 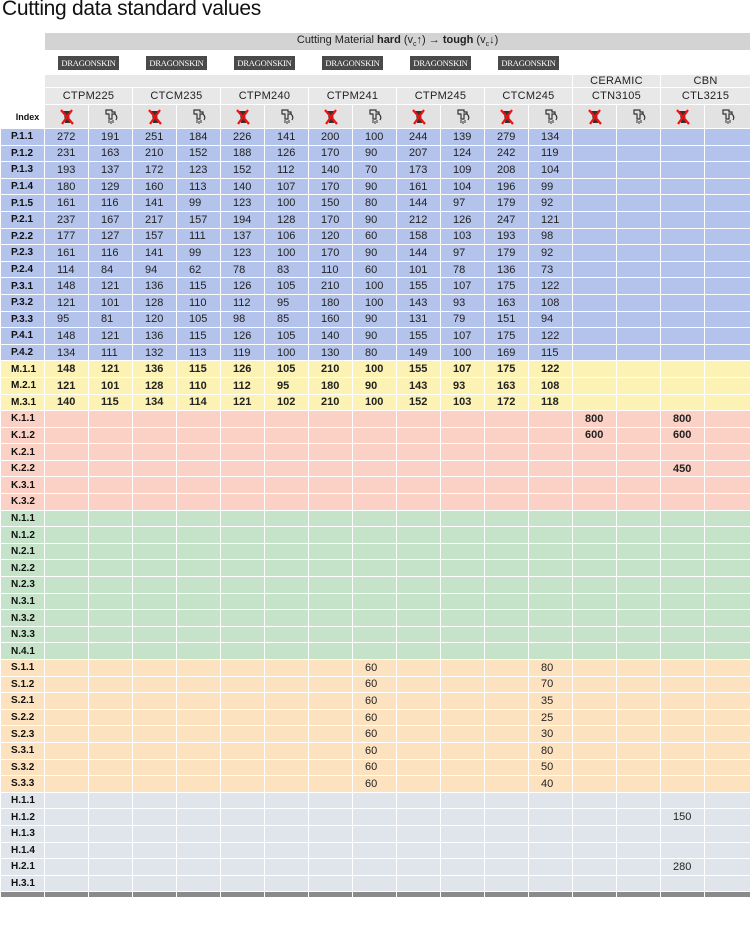 I want to click on table-cell: 101, so click(x=418, y=269).